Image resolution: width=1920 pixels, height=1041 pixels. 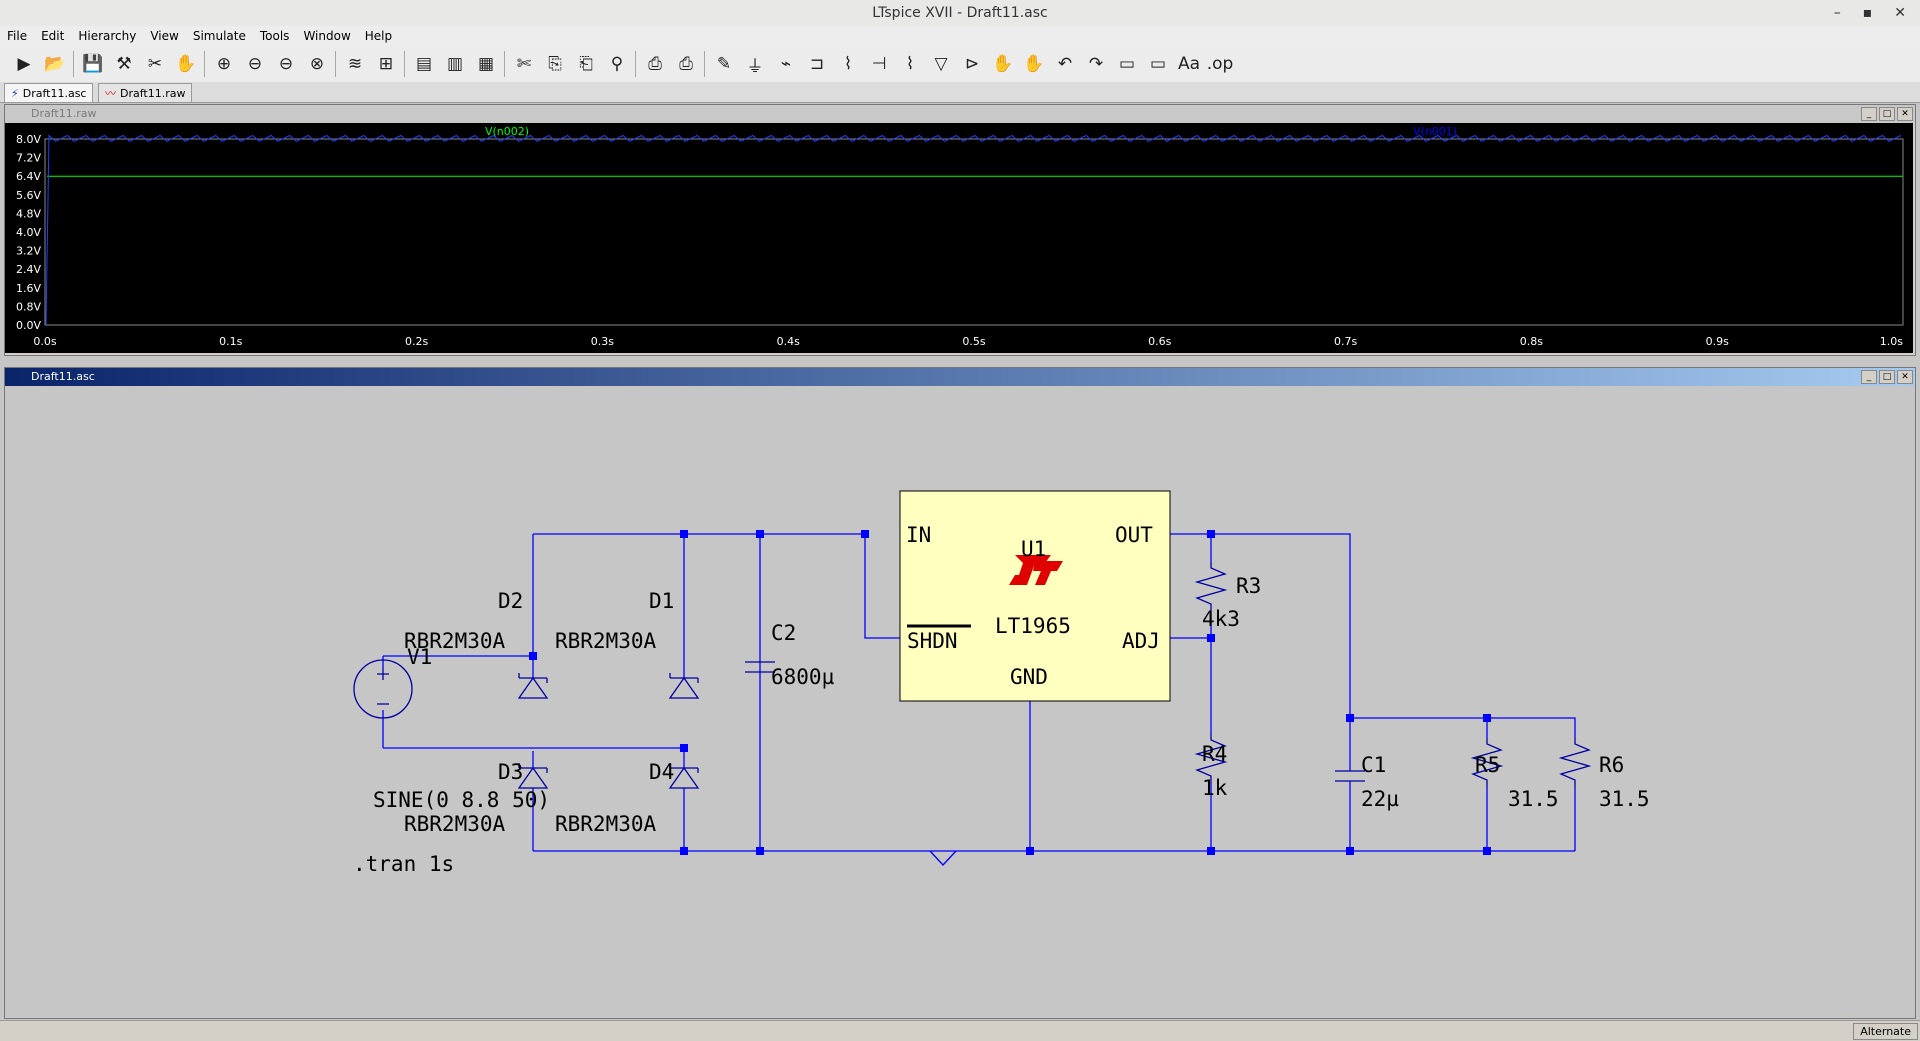 What do you see at coordinates (943, 858) in the screenshot?
I see `ground-symbol` at bounding box center [943, 858].